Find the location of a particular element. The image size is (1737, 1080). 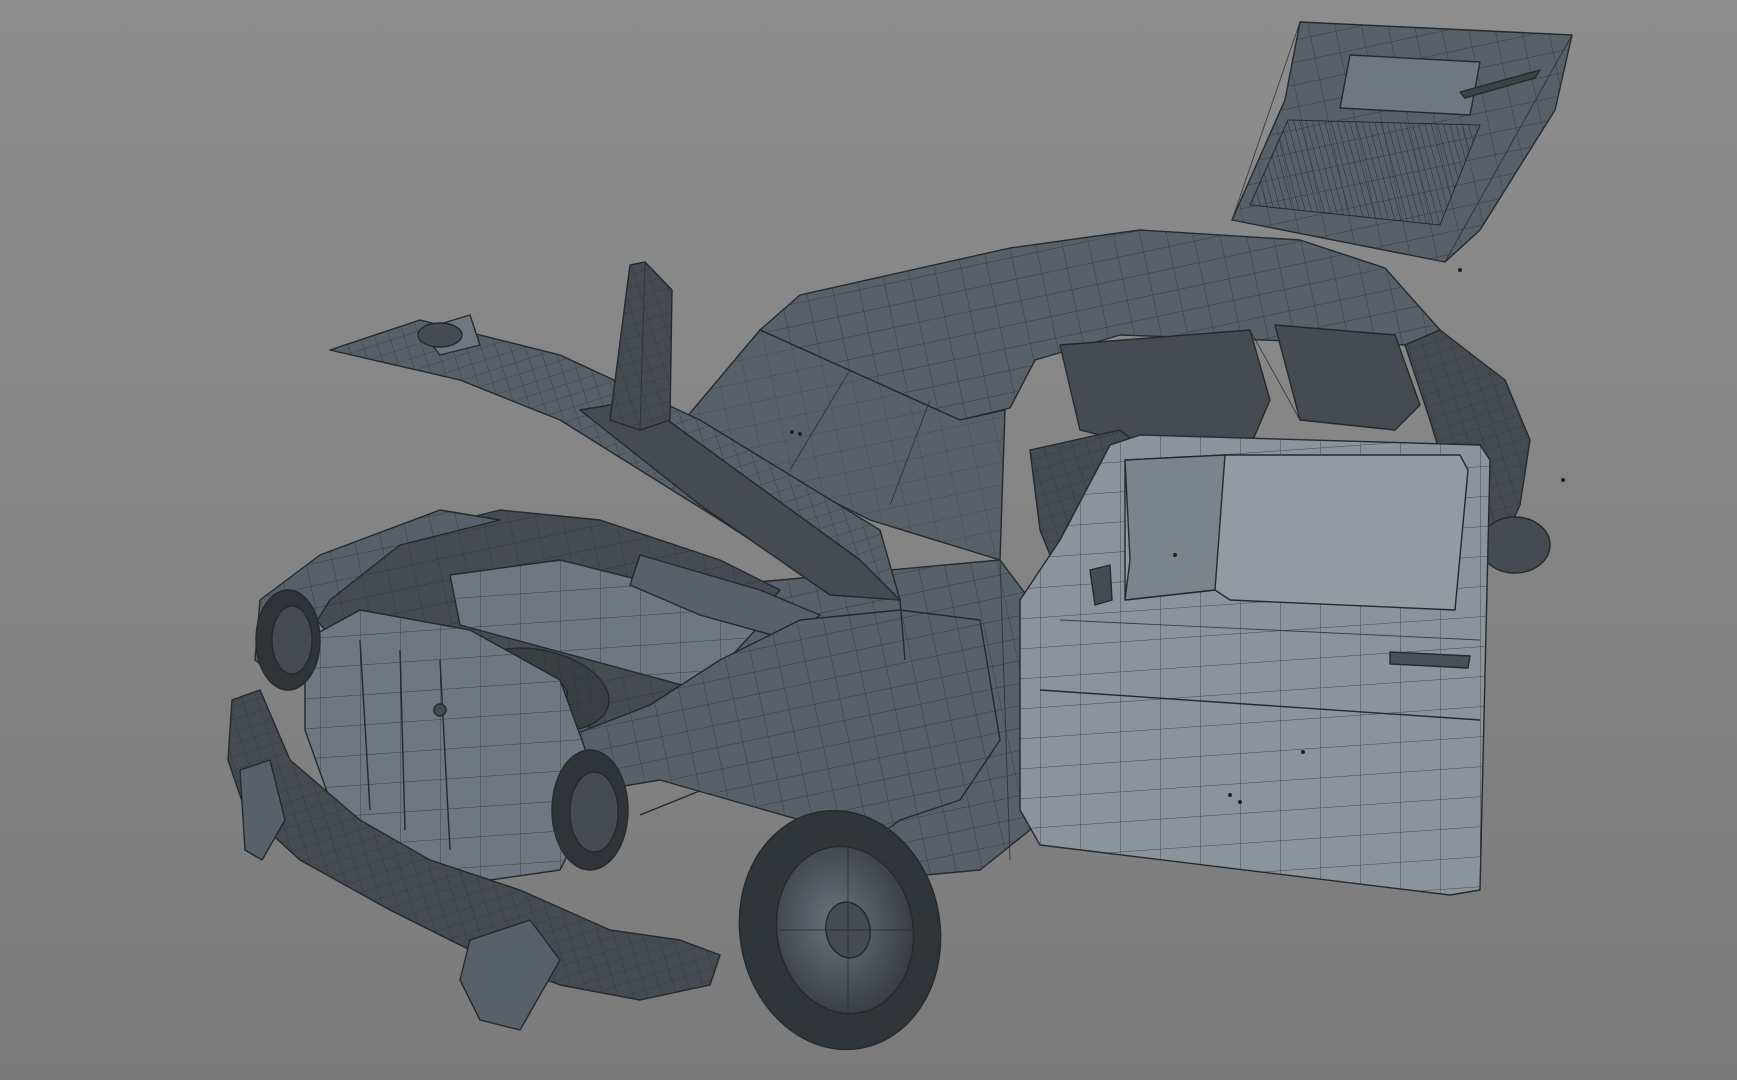

passenger-door-open is located at coordinates (1255, 665).